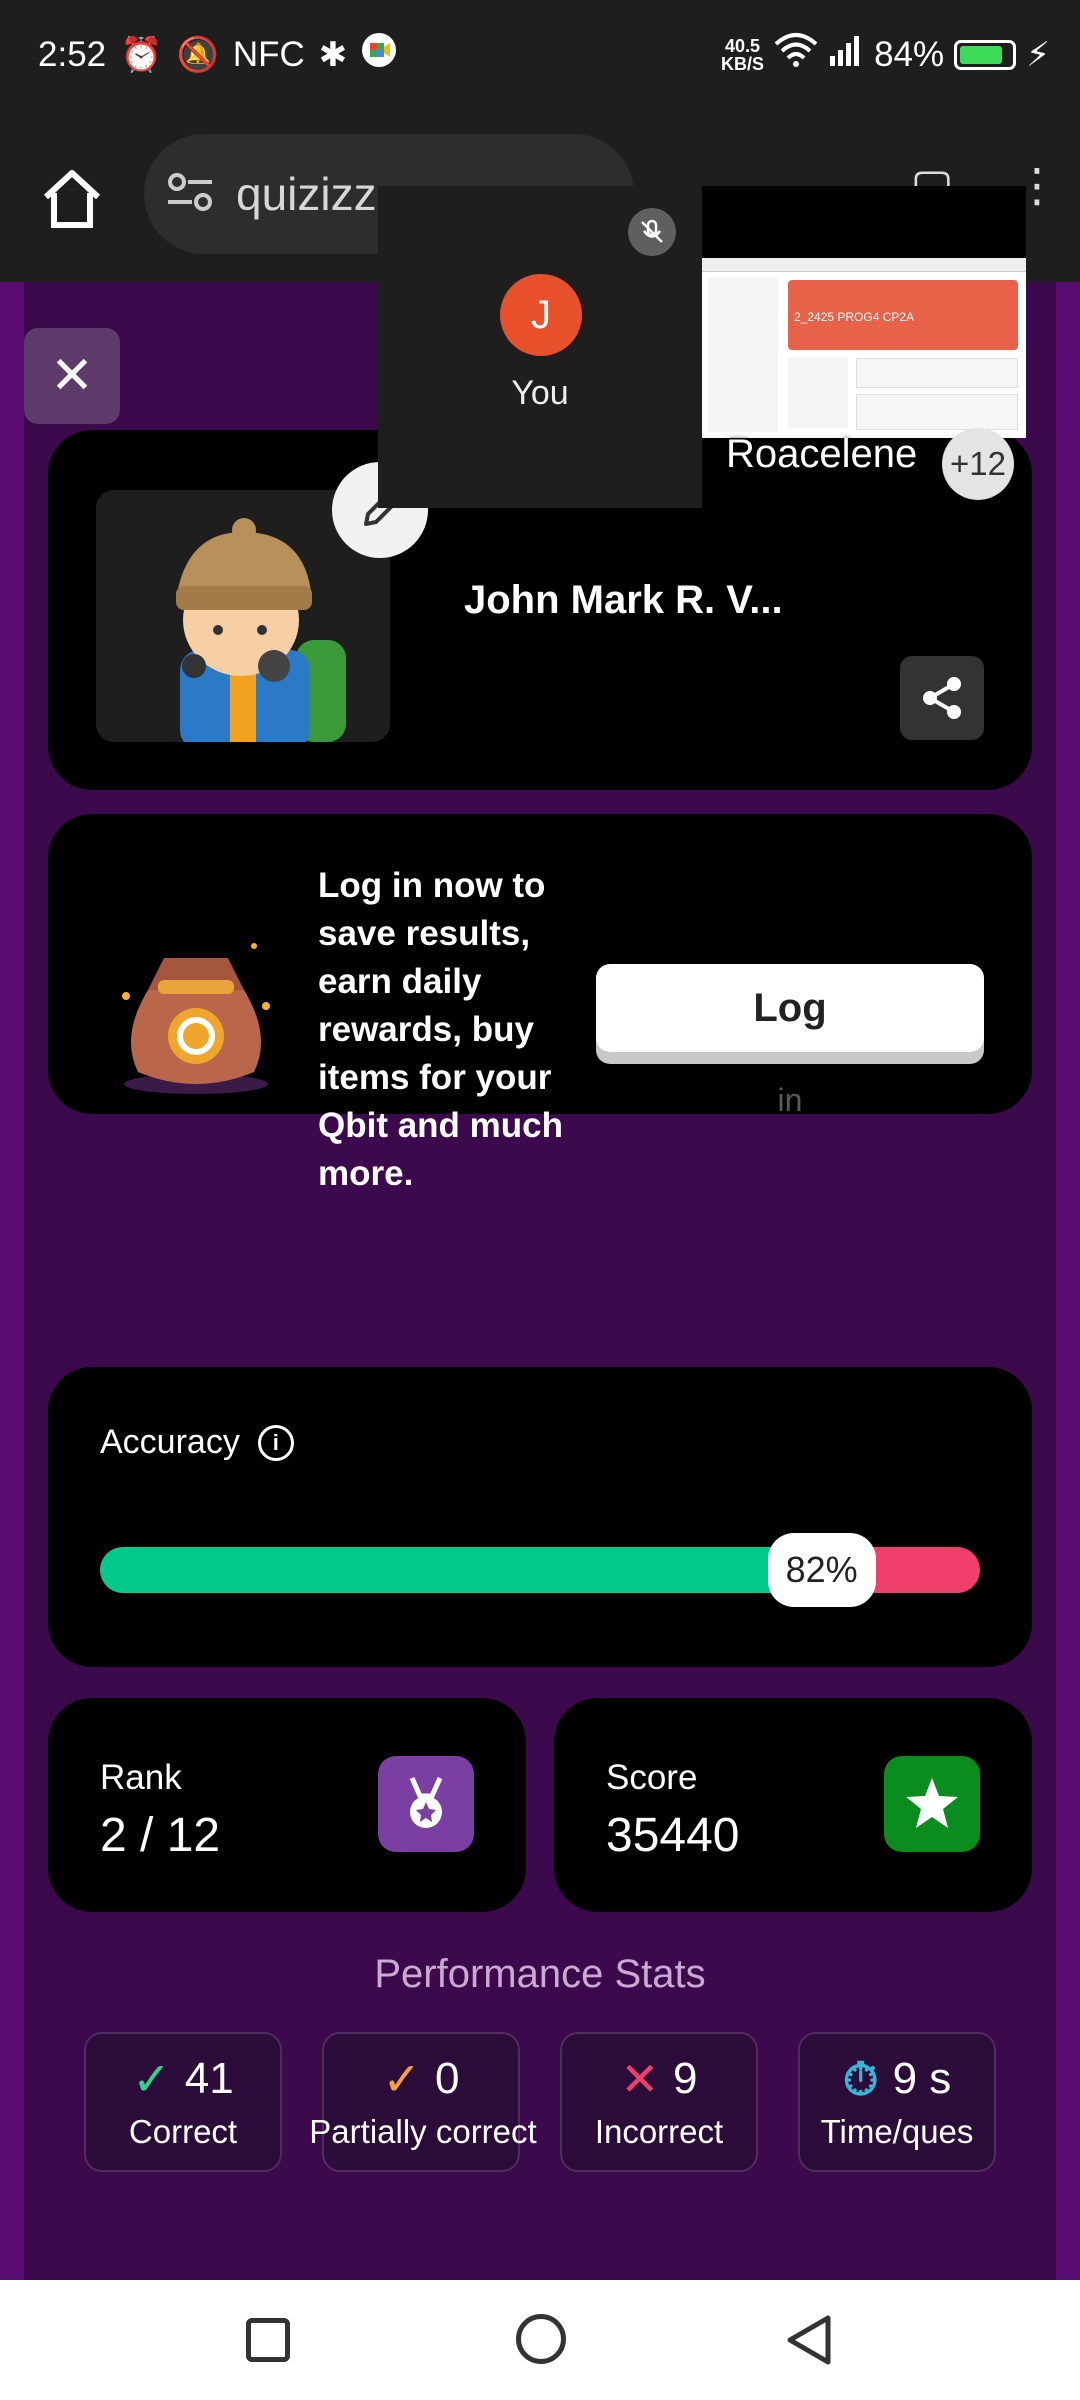 The image size is (1080, 2400). What do you see at coordinates (540, 55) in the screenshot?
I see `status-bar: 2:52 ⏰ 🔕 NFC ✱ 40.5 KB/S 84% ⚡` at bounding box center [540, 55].